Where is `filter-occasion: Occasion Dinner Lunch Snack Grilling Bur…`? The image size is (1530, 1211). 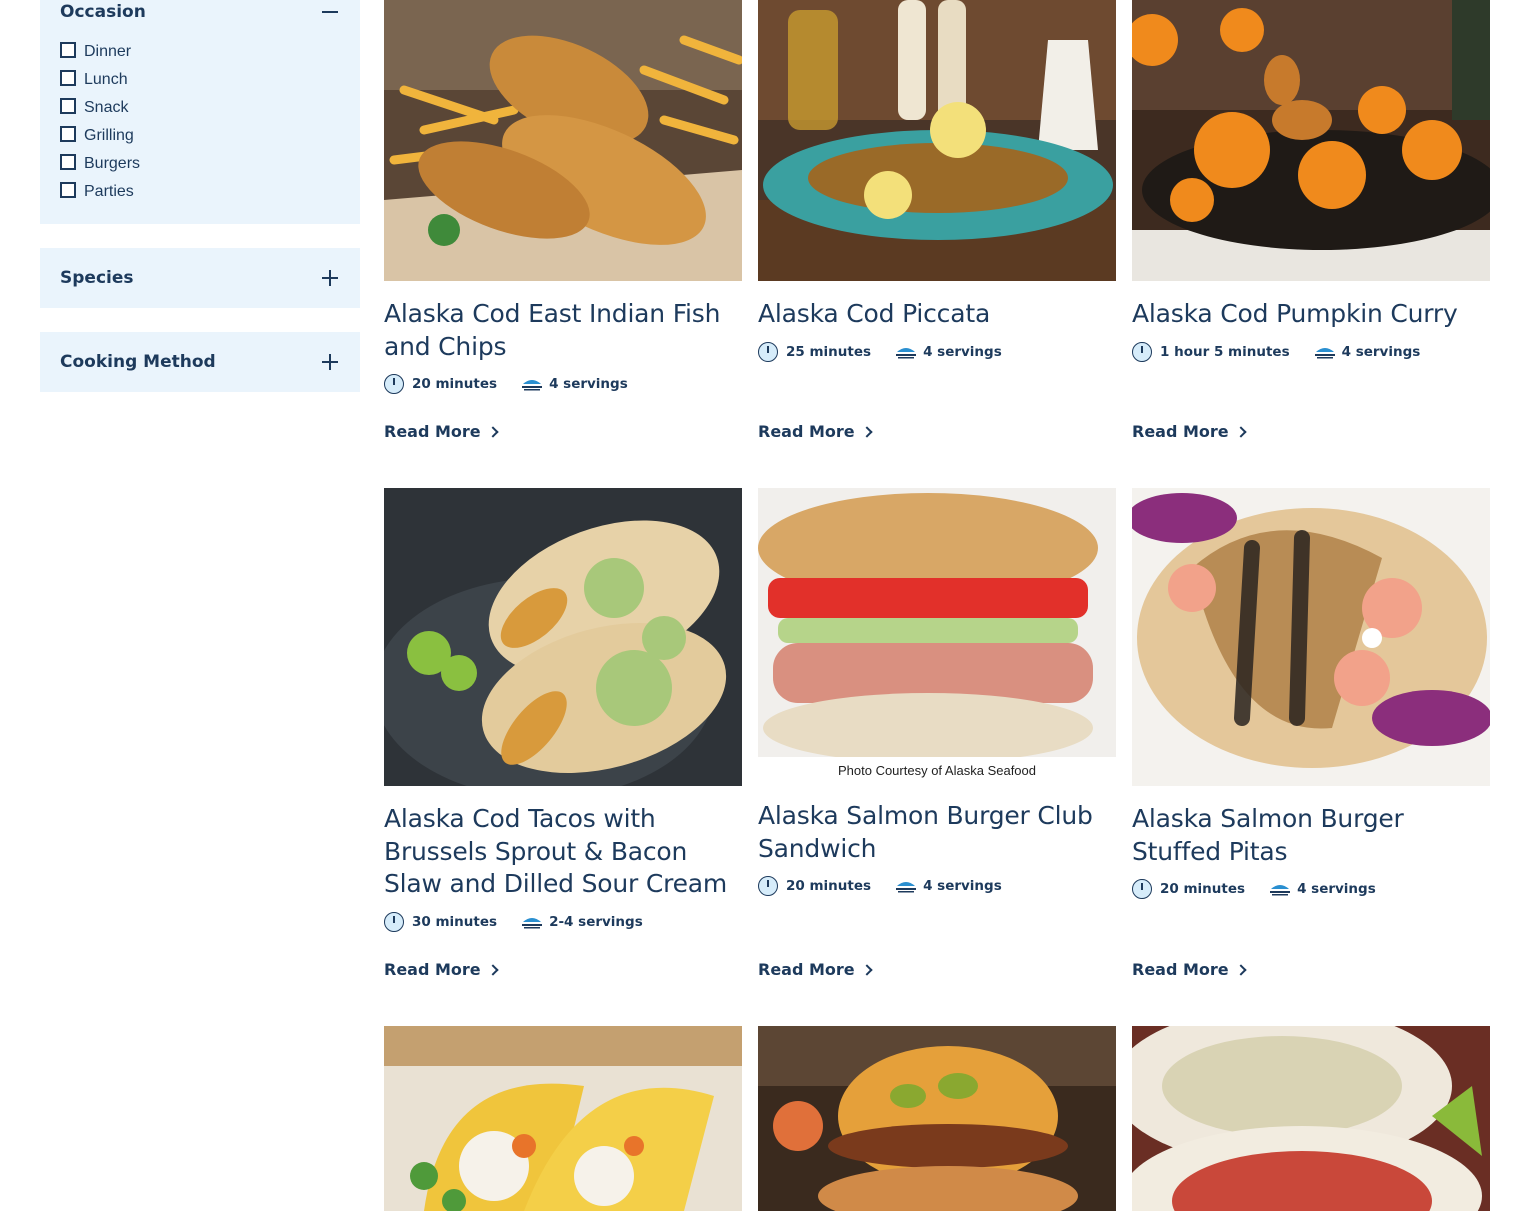
filter-occasion: Occasion Dinner Lunch Snack Grilling Bur… is located at coordinates (200, 112).